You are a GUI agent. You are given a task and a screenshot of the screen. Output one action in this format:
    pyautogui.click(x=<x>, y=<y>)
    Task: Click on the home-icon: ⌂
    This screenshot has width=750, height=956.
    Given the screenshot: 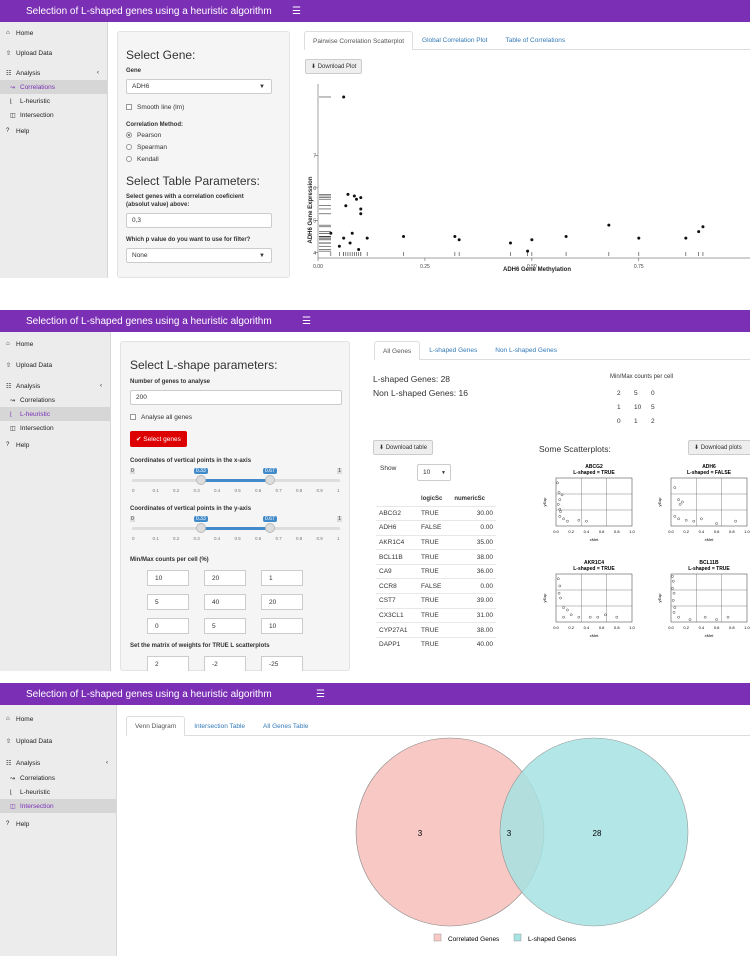 What is the action you would take?
    pyautogui.click(x=8, y=344)
    